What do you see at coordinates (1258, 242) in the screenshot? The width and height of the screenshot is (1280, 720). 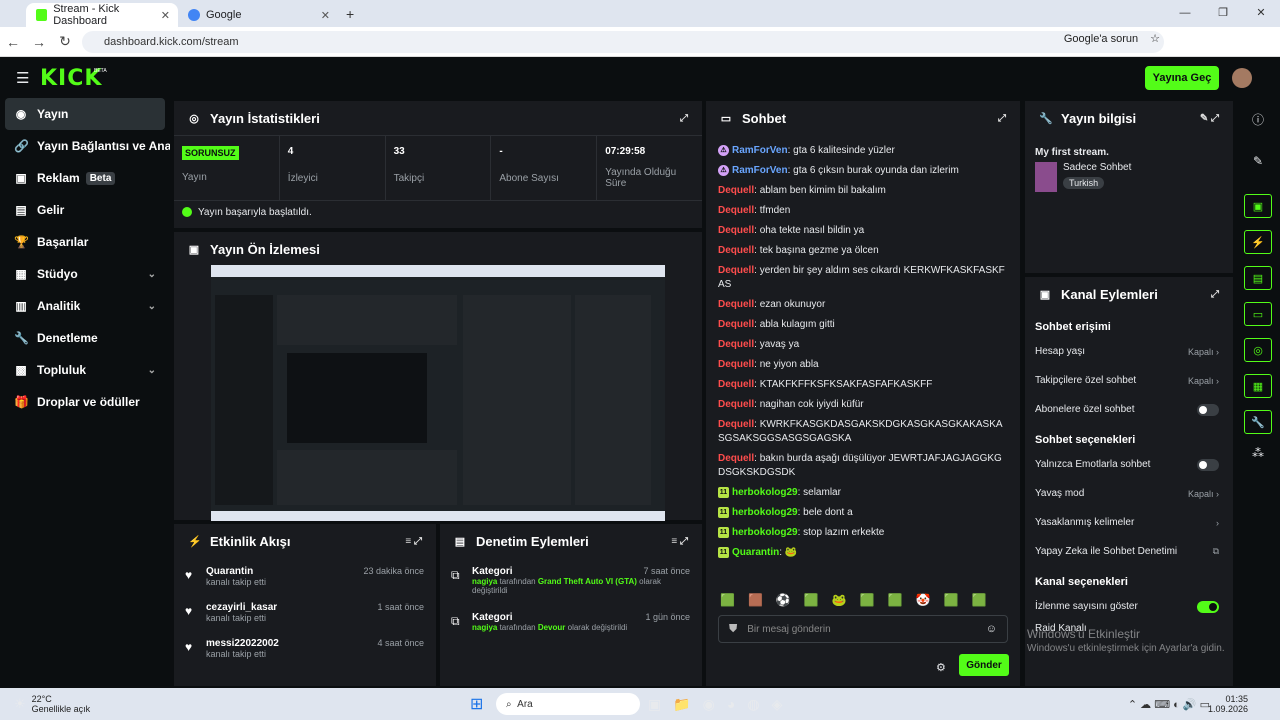 I see `rail-bolt-icon: ⚡` at bounding box center [1258, 242].